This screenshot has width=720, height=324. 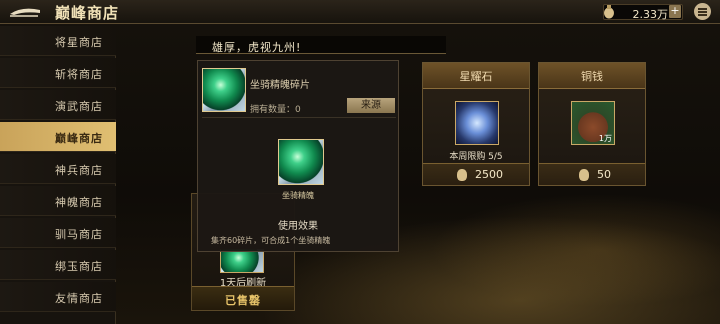 What do you see at coordinates (275, 110) in the screenshot?
I see `owned-count: 拥有数量：0` at bounding box center [275, 110].